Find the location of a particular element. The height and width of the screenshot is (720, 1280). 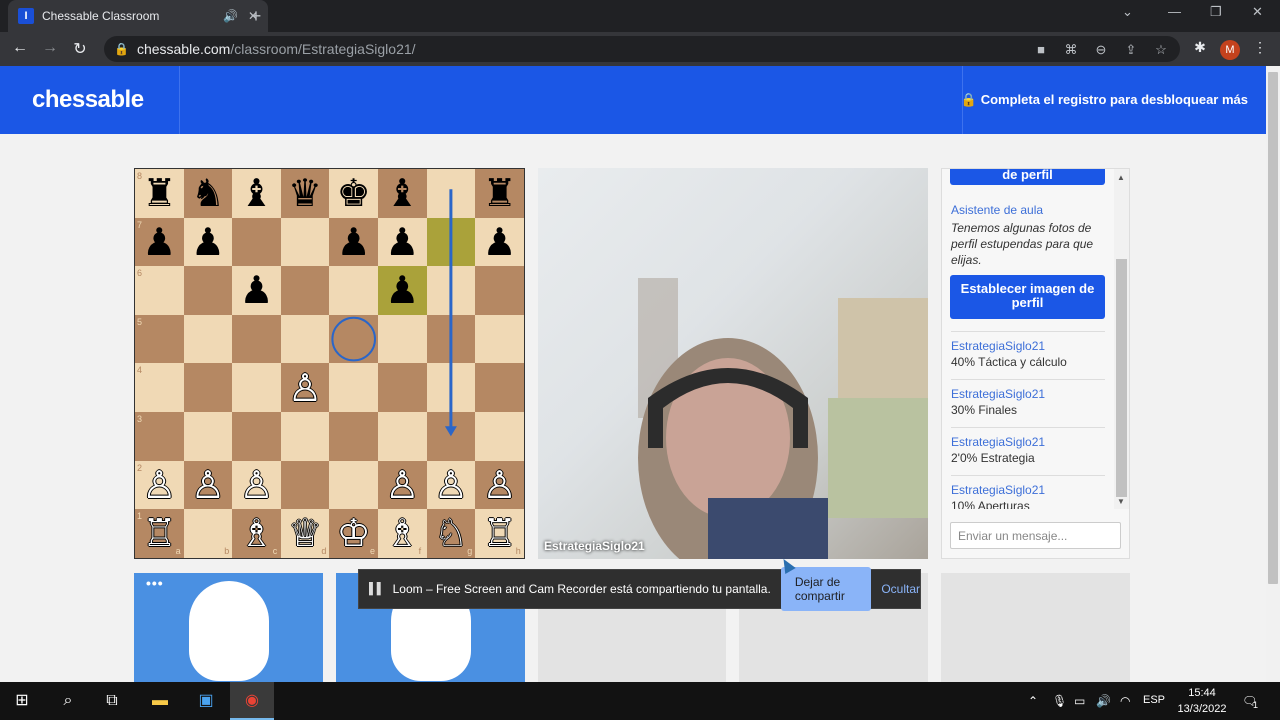

chat-scroll-thumb is located at coordinates (1121, 378).